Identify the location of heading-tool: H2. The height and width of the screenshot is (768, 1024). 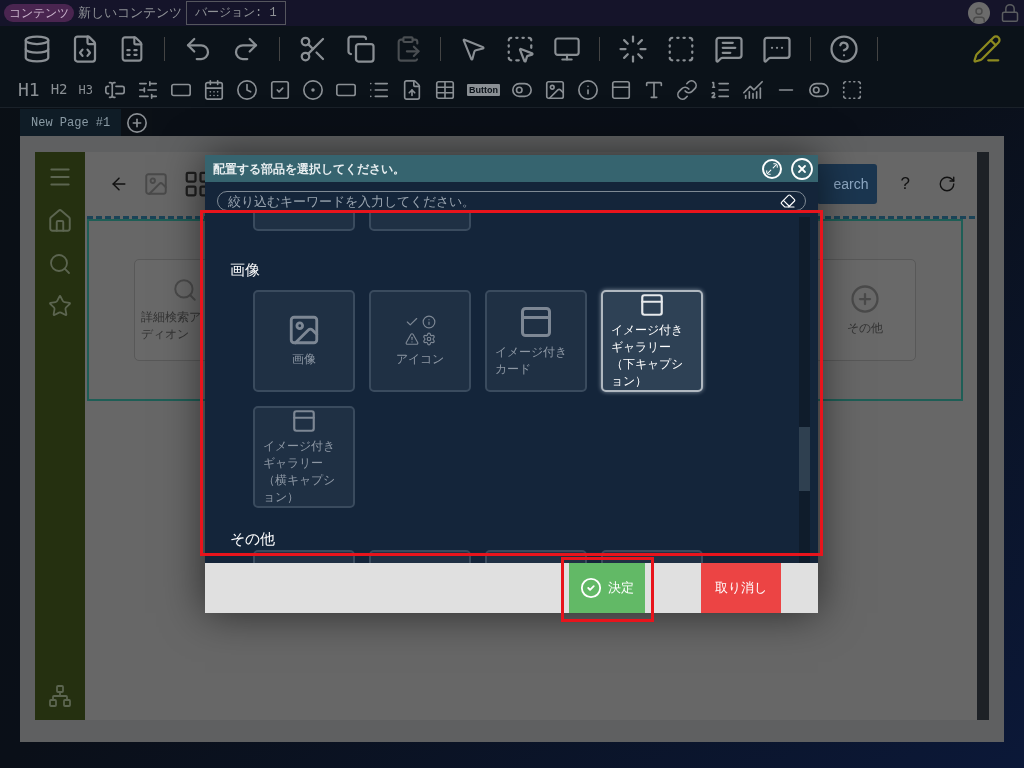
(59, 89).